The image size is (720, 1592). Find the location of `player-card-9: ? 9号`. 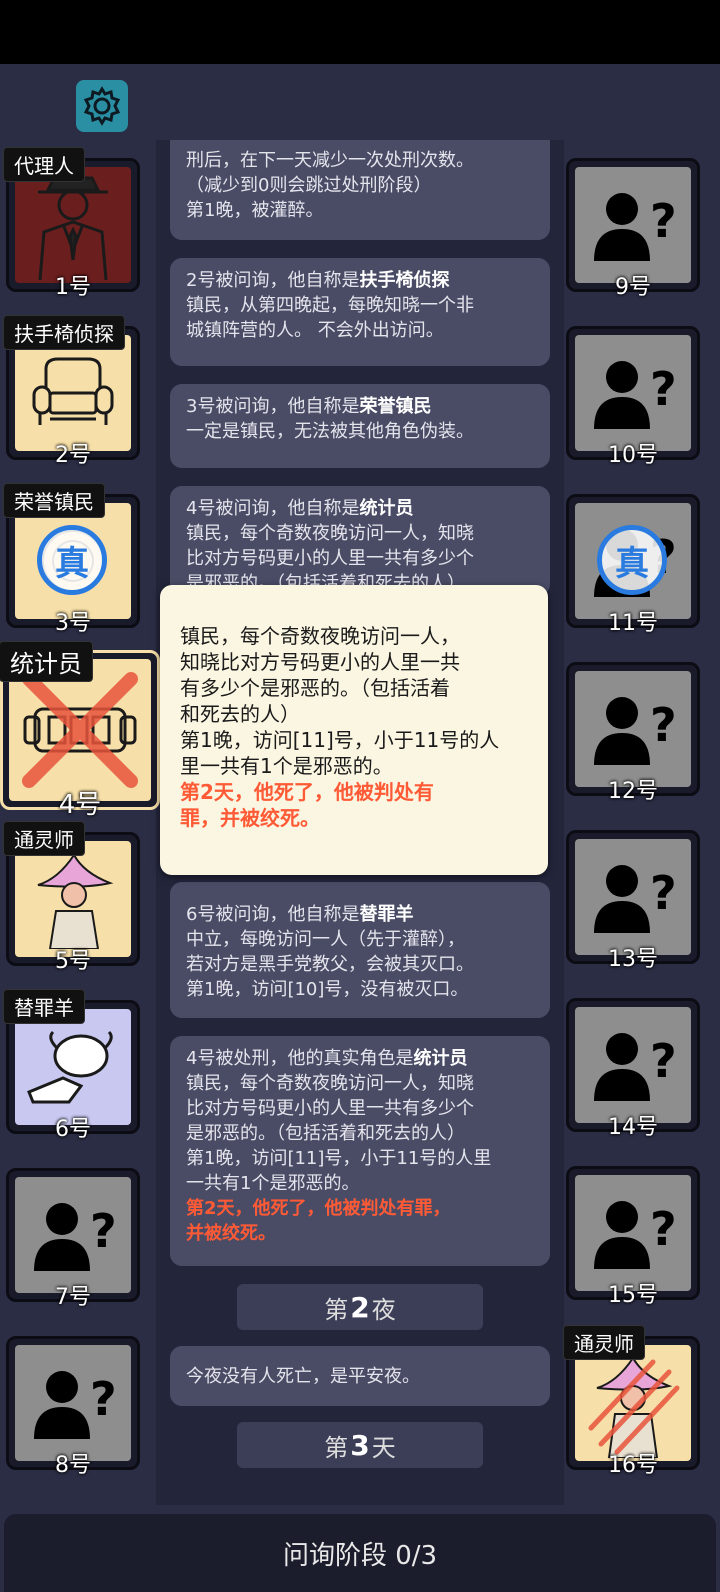

player-card-9: ? 9号 is located at coordinates (633, 229).